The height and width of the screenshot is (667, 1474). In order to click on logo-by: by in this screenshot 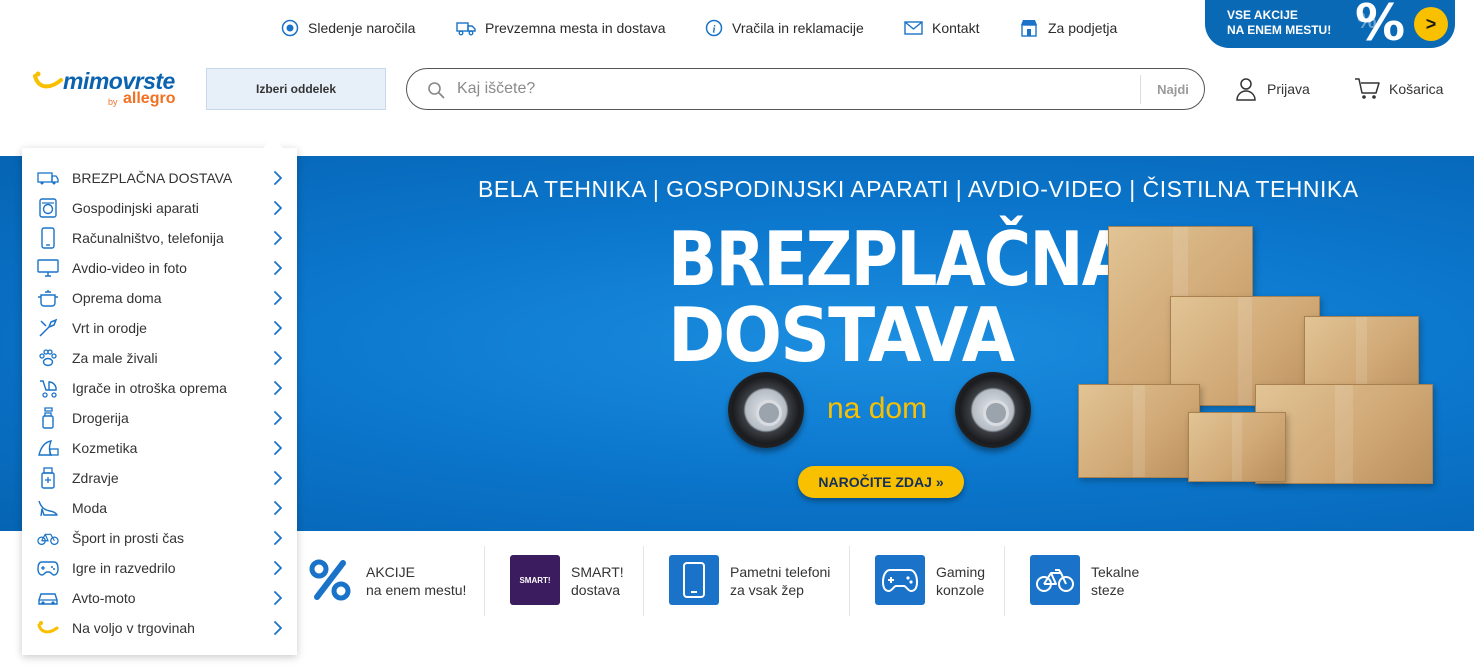, I will do `click(113, 102)`.